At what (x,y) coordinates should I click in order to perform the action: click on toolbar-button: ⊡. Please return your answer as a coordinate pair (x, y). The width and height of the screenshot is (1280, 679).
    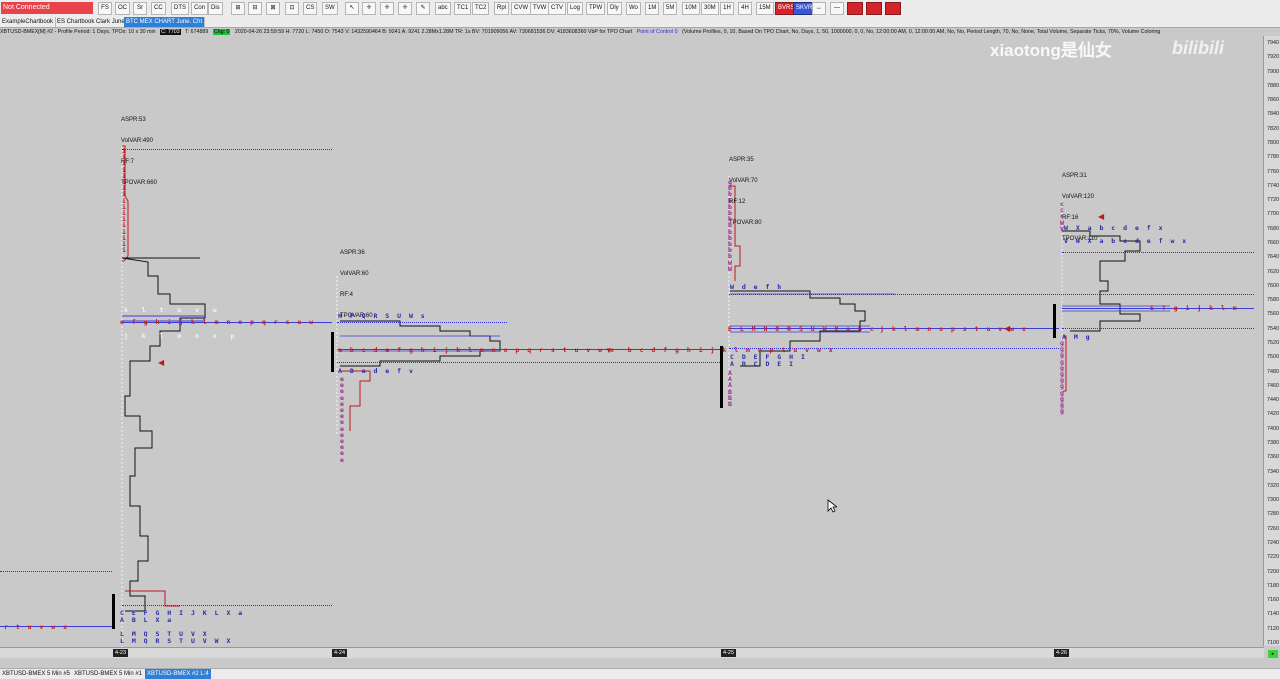
    Looking at the image, I should click on (292, 8).